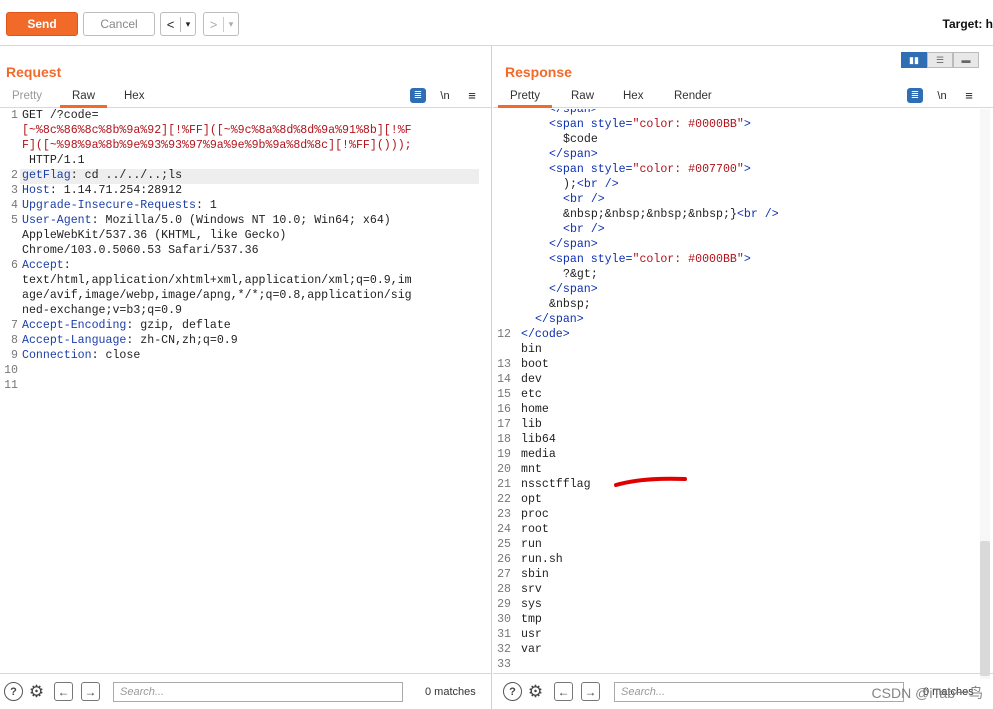 This screenshot has width=993, height=709. I want to click on code-line: Chrome/103.0.5060.53 Safari/537.36, so click(140, 250).